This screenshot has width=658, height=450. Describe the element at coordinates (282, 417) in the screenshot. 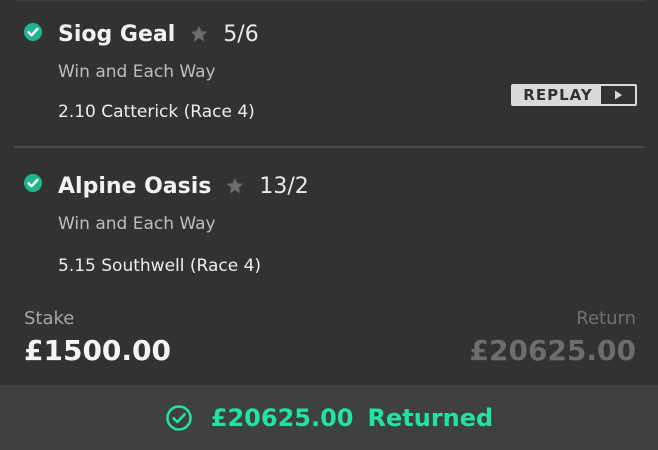

I see `returned-amount: £20625.00` at that location.